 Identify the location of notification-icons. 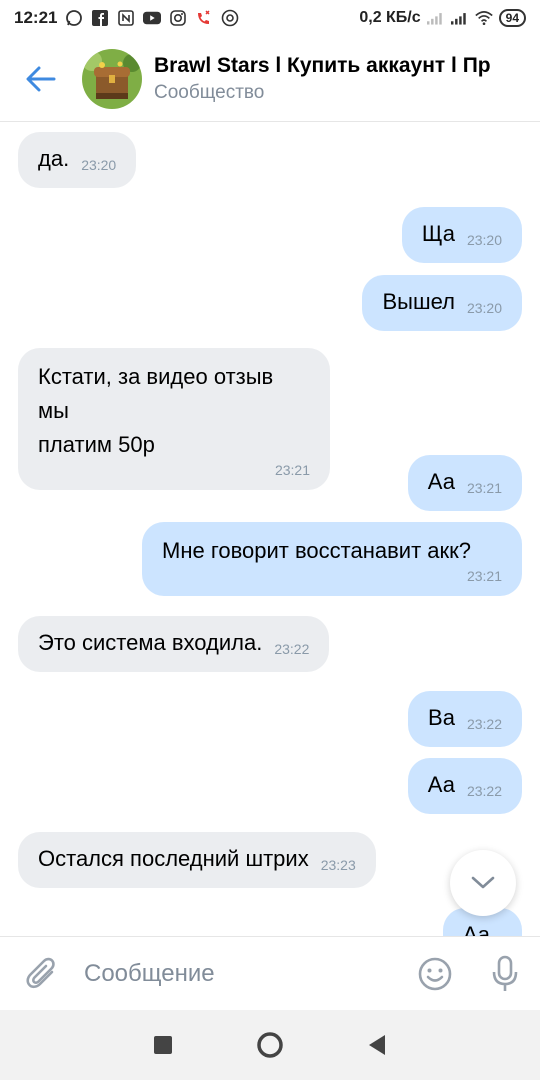
(152, 18).